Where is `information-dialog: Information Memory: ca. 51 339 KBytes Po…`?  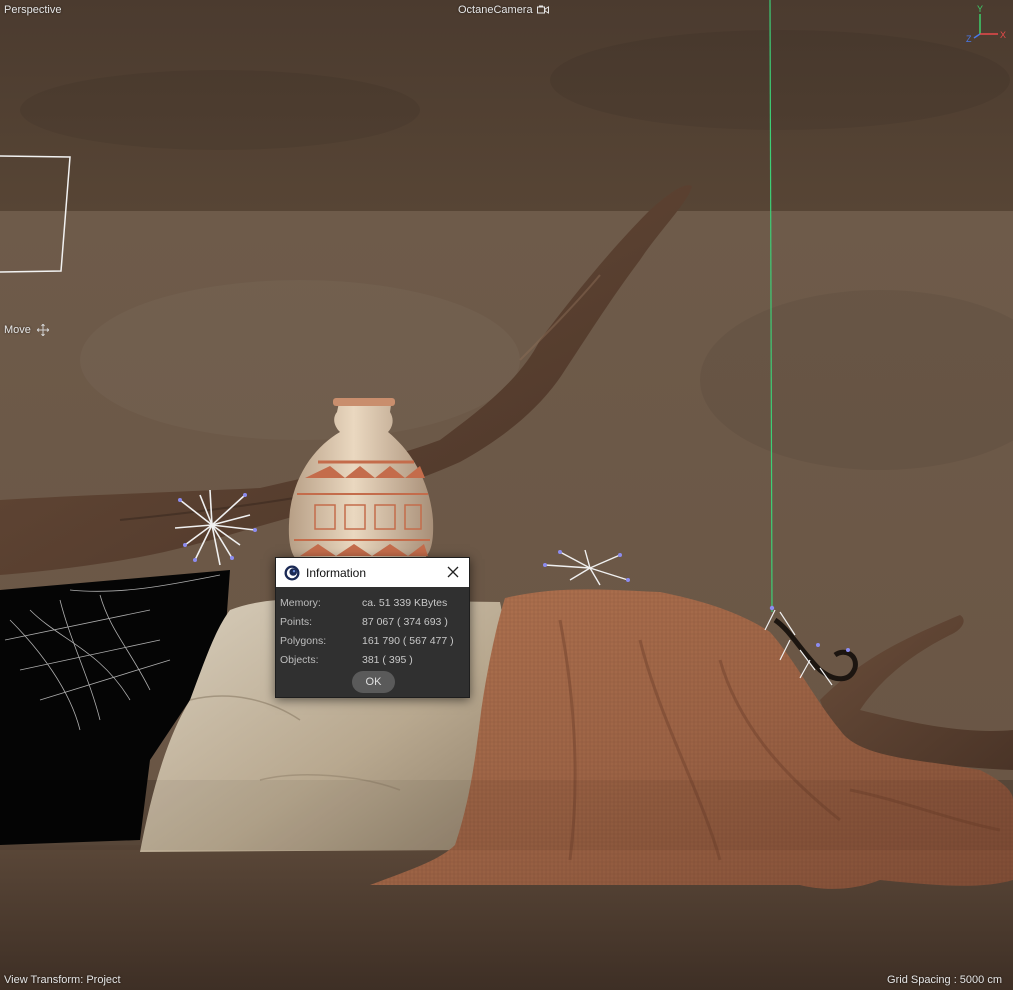
information-dialog: Information Memory: ca. 51 339 KBytes Po… is located at coordinates (372, 627).